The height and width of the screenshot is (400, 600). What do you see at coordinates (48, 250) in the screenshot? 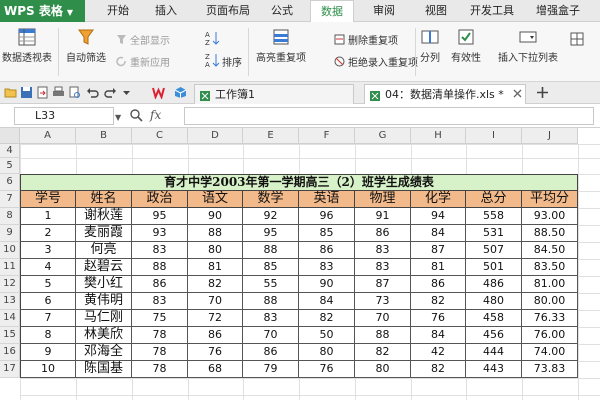
I see `table-cell: 3` at bounding box center [48, 250].